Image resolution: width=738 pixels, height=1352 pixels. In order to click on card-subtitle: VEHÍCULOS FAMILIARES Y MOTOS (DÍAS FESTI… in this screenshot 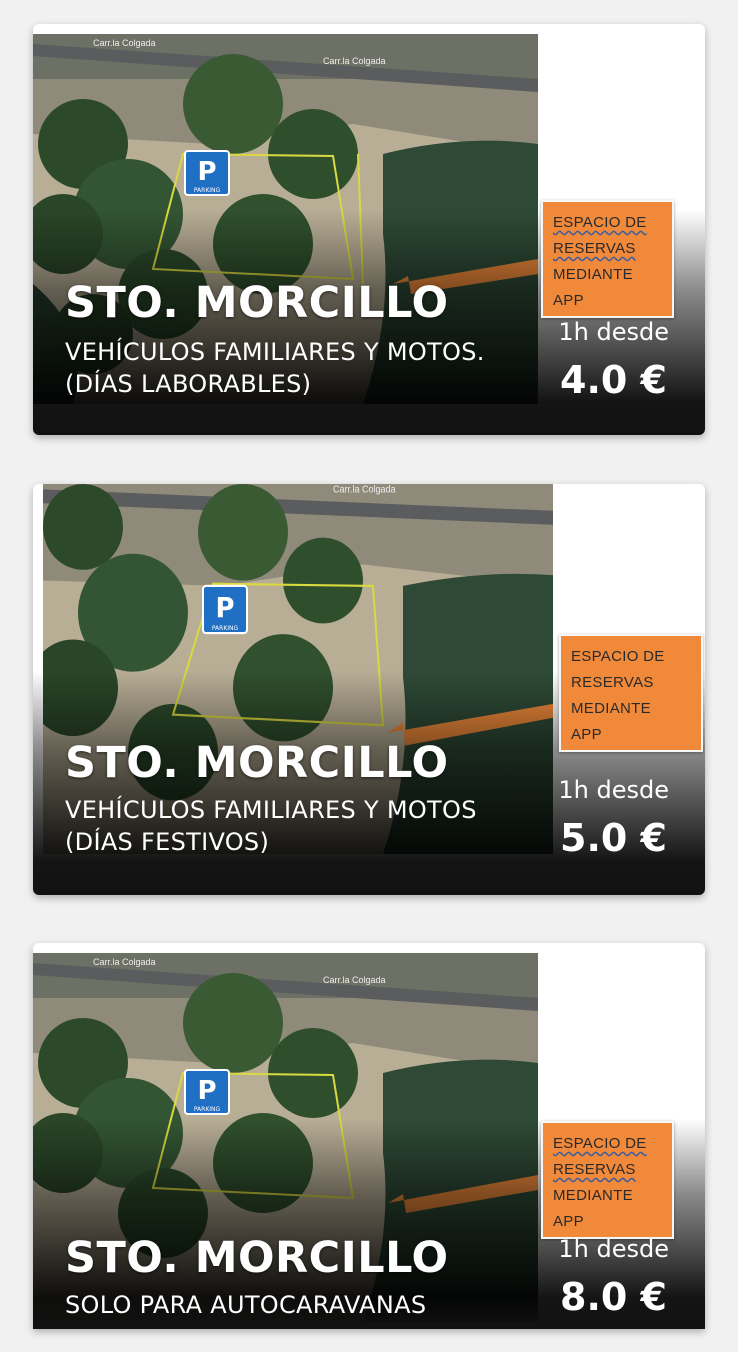, I will do `click(271, 826)`.